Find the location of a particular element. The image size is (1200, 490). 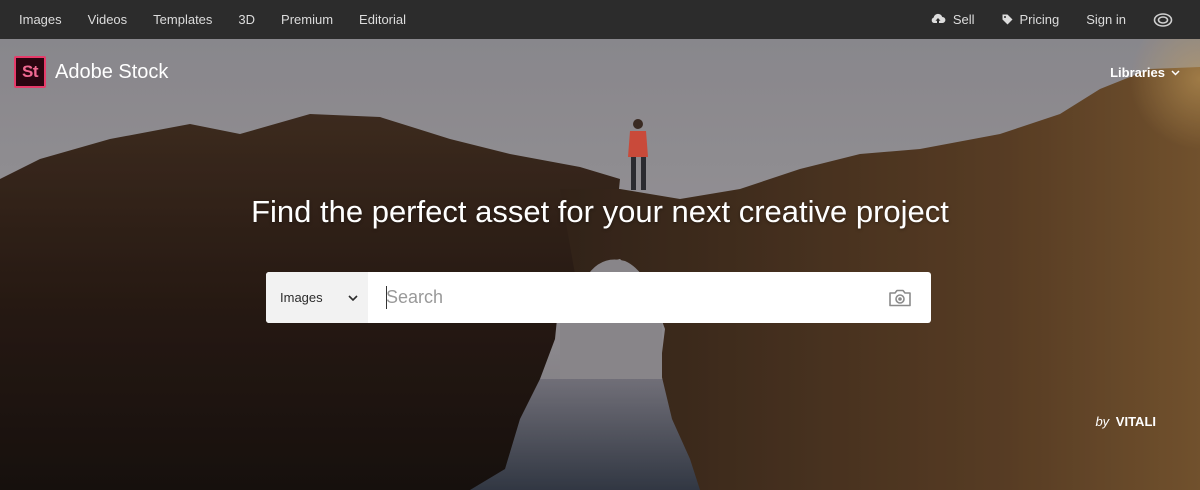

search-field is located at coordinates (618, 297).